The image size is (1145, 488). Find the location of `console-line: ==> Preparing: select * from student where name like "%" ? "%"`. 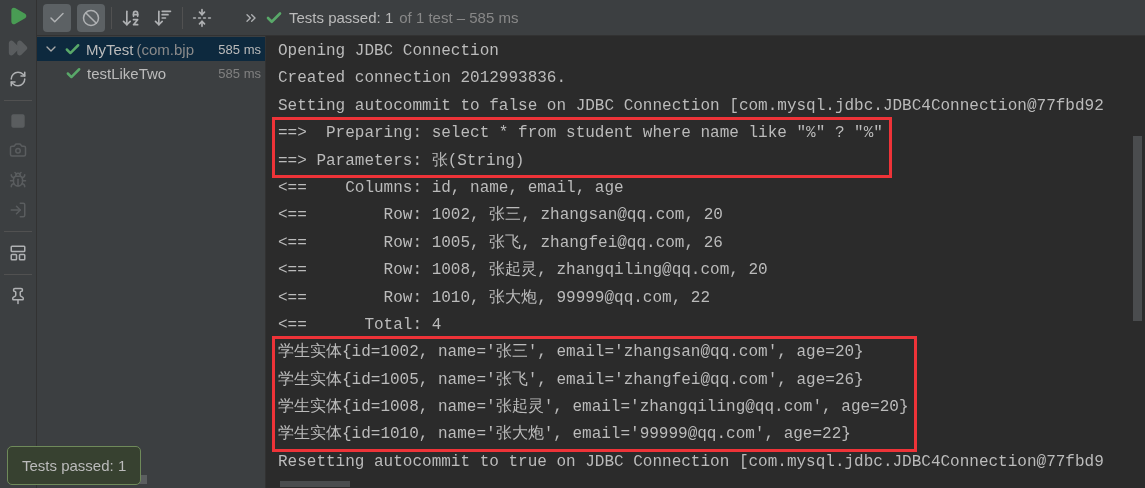

console-line: ==> Preparing: select * from student where name like "%" ? "%" is located at coordinates (580, 134).